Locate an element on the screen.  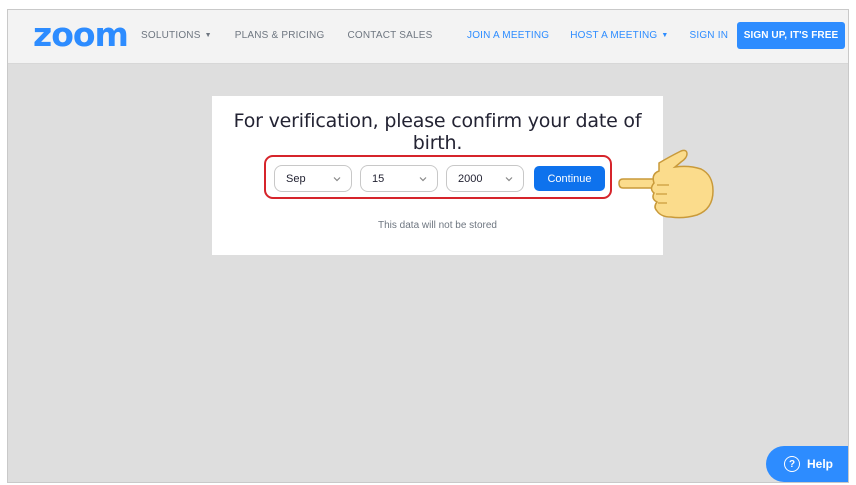
privacy-note: This data will not be stored is located at coordinates (437, 225).